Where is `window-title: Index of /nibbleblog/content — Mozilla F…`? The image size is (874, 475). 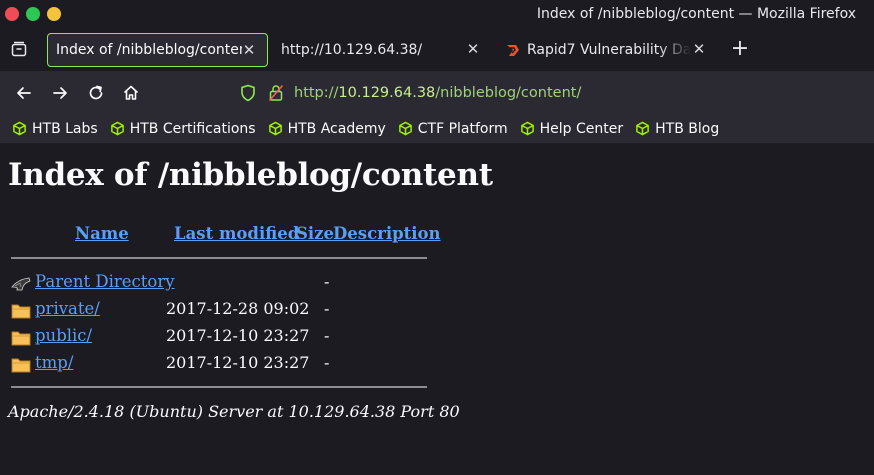
window-title: Index of /nibbleblog/content — Mozilla F… is located at coordinates (696, 14).